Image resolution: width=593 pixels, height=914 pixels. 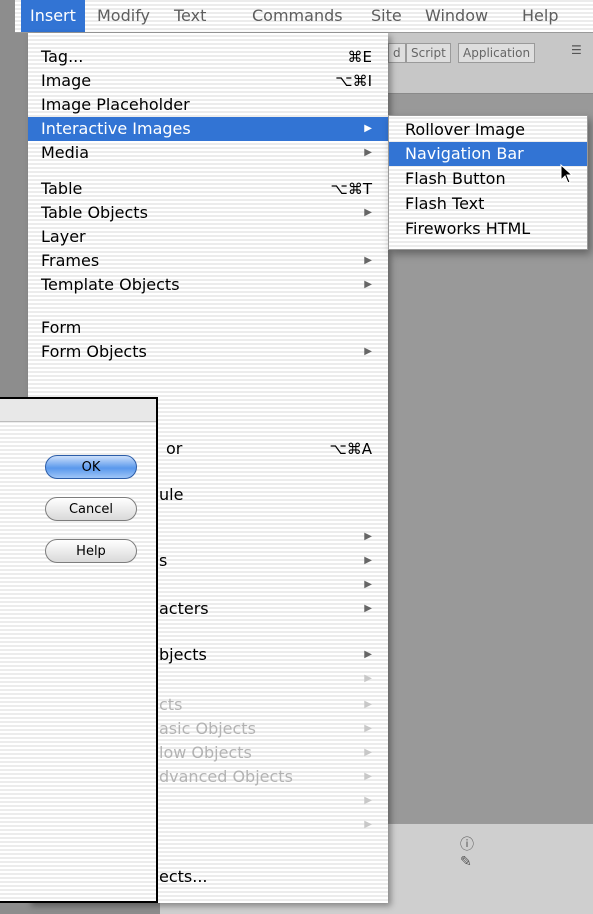 I want to click on menu-item-interactive-images: Interactive Images ▶, so click(x=208, y=129).